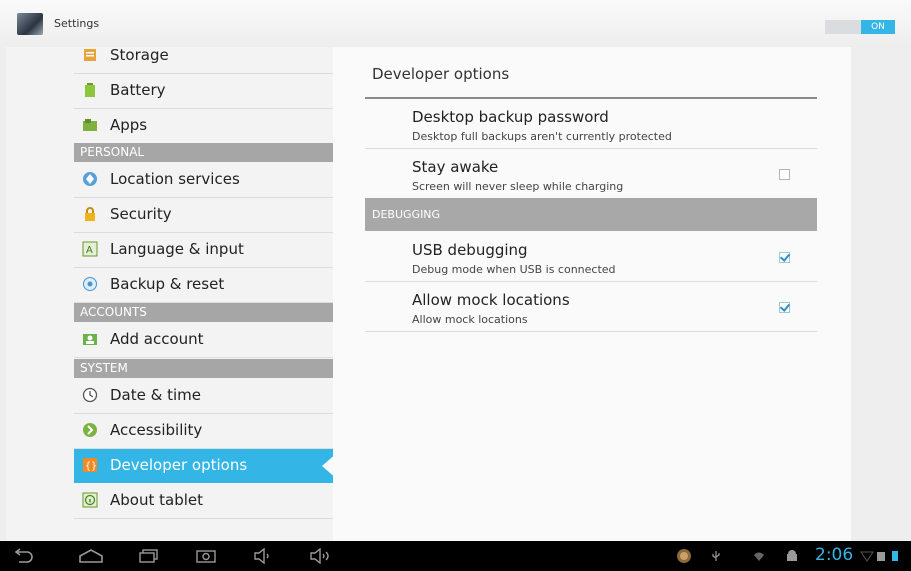  What do you see at coordinates (175, 179) in the screenshot?
I see `sidebar-item-label: Location services` at bounding box center [175, 179].